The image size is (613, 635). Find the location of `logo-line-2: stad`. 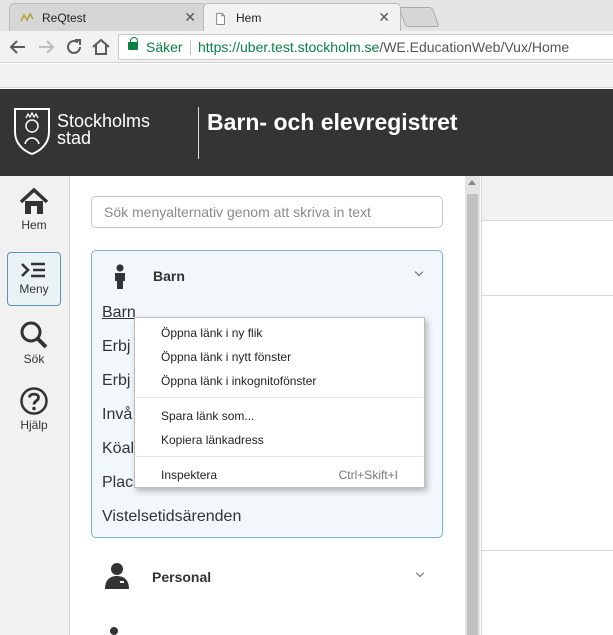

logo-line-2: stad is located at coordinates (74, 138).